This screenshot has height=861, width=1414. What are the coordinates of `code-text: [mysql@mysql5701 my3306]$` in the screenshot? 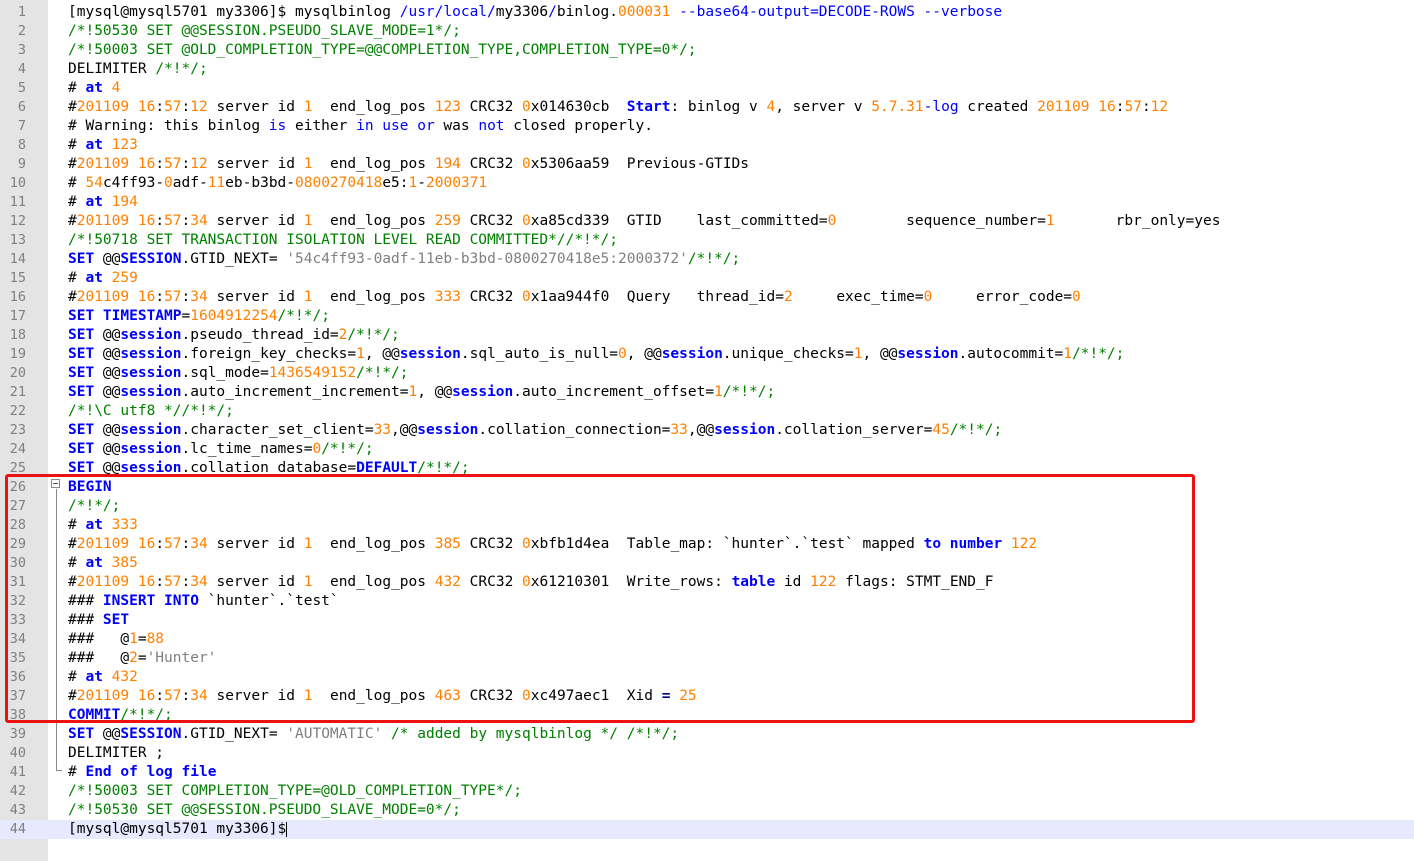 It's located at (178, 829).